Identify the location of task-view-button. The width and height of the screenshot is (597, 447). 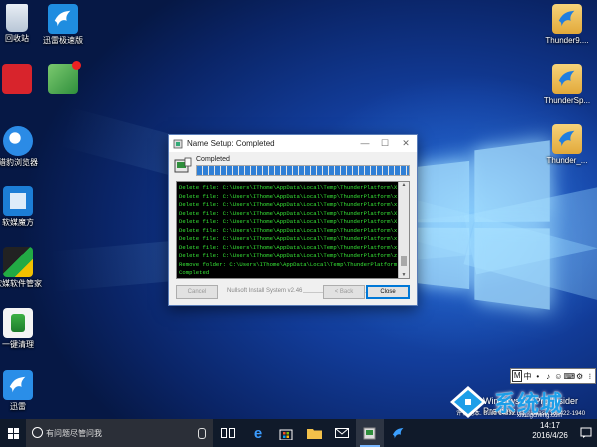
(228, 433).